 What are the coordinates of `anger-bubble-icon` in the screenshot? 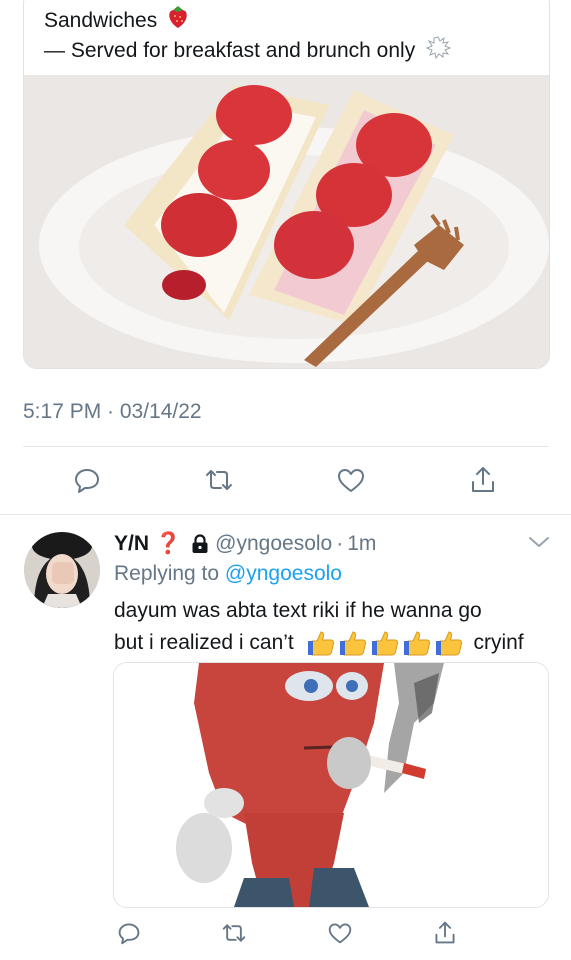 It's located at (438, 51).